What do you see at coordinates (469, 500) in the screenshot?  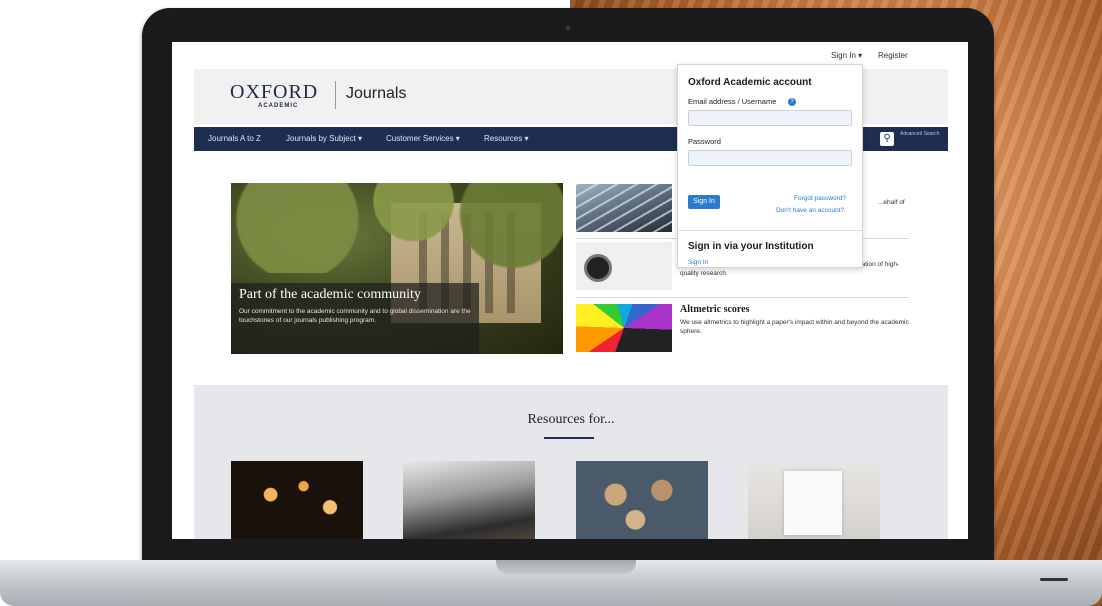 I see `resource-card-library` at bounding box center [469, 500].